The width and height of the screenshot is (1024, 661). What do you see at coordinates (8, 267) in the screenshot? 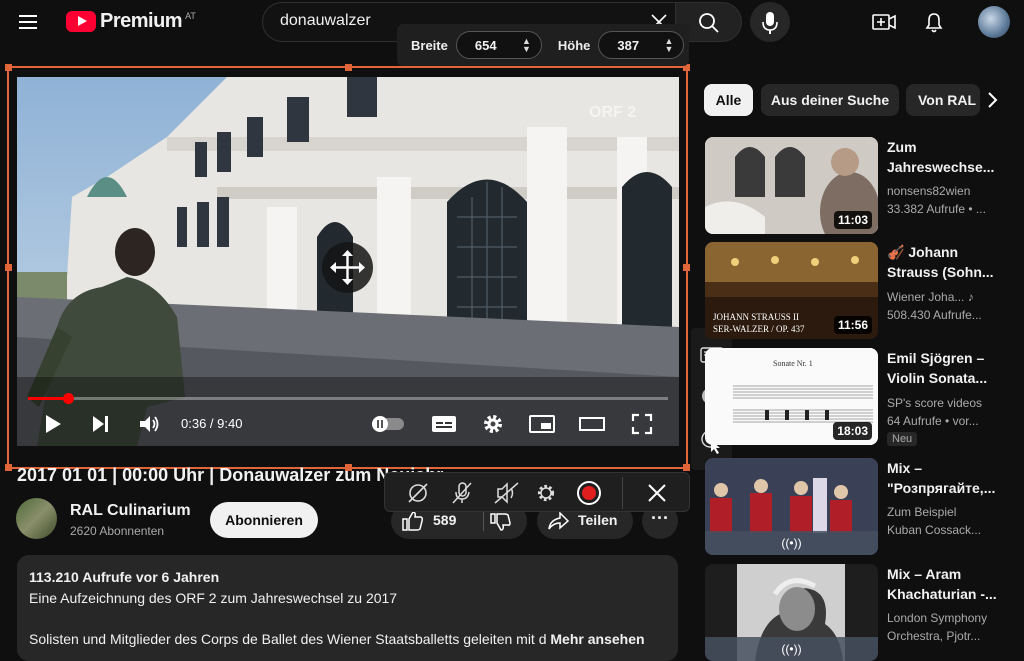
I see `resize-handle-left` at bounding box center [8, 267].